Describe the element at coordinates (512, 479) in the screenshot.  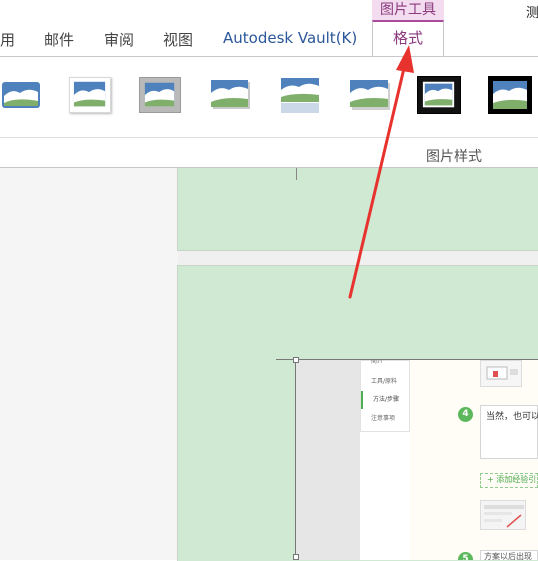
I see `add-experience-text: + 添加经验引` at that location.